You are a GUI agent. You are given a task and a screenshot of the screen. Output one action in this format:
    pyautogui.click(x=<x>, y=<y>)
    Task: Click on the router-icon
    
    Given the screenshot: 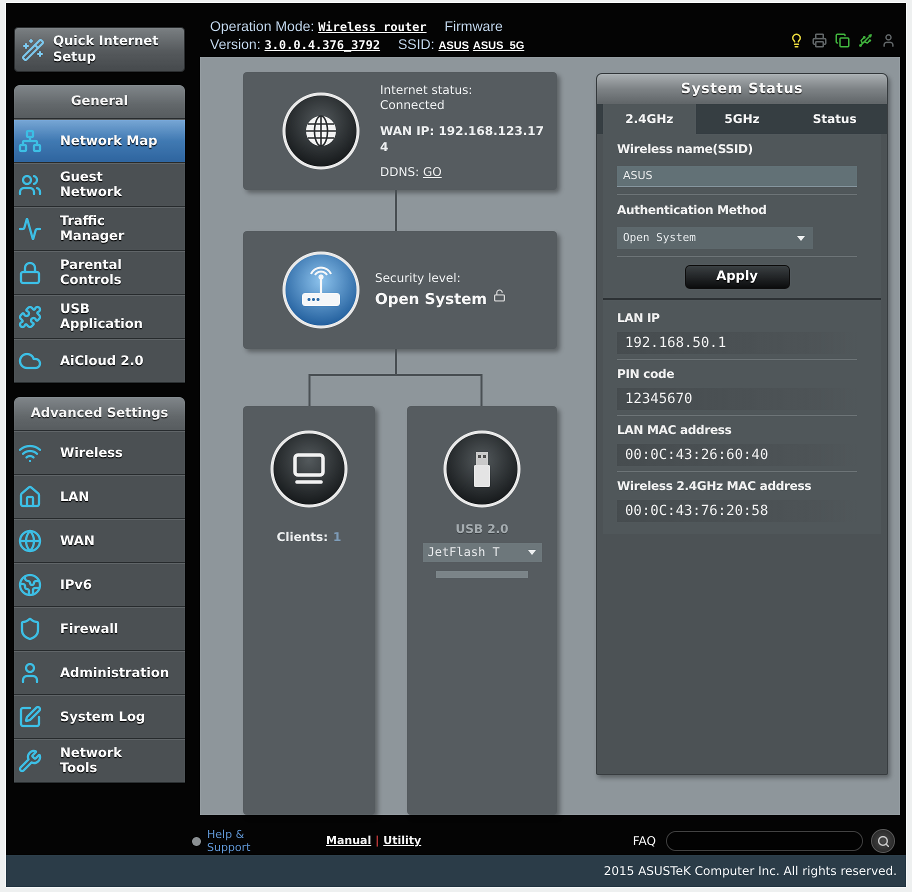 What is the action you would take?
    pyautogui.click(x=321, y=290)
    